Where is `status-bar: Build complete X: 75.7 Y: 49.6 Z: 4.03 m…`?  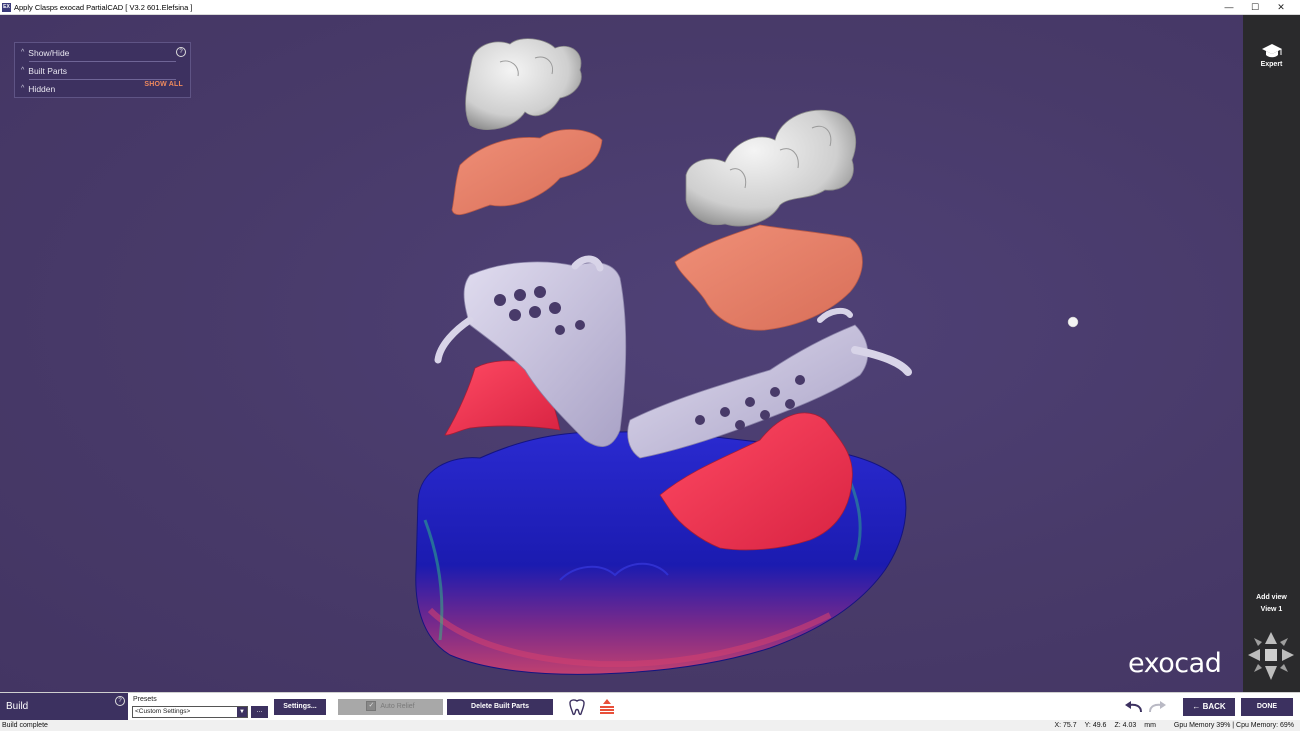 status-bar: Build complete X: 75.7 Y: 49.6 Z: 4.03 m… is located at coordinates (650, 725).